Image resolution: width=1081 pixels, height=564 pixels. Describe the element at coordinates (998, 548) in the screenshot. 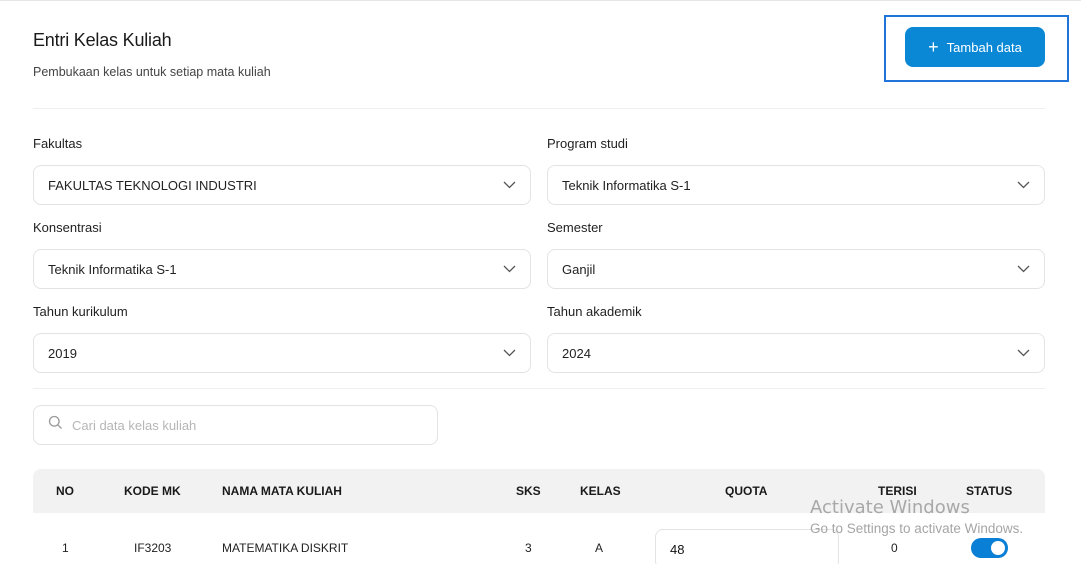

I see `toggle-knob` at that location.